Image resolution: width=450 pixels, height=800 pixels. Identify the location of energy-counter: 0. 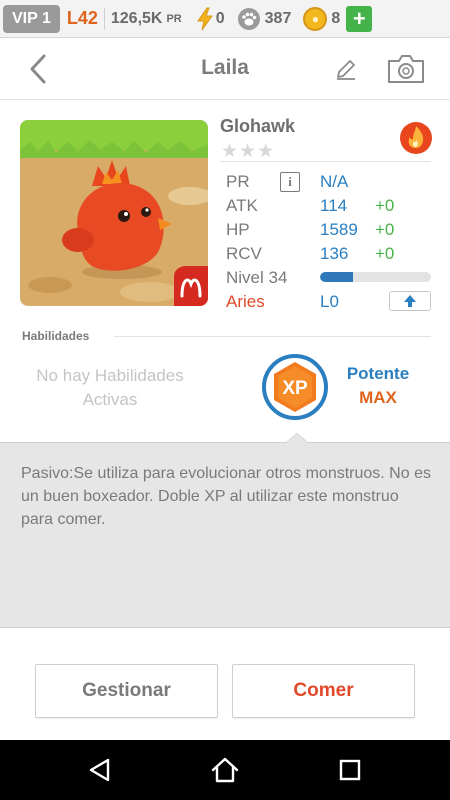
(210, 19).